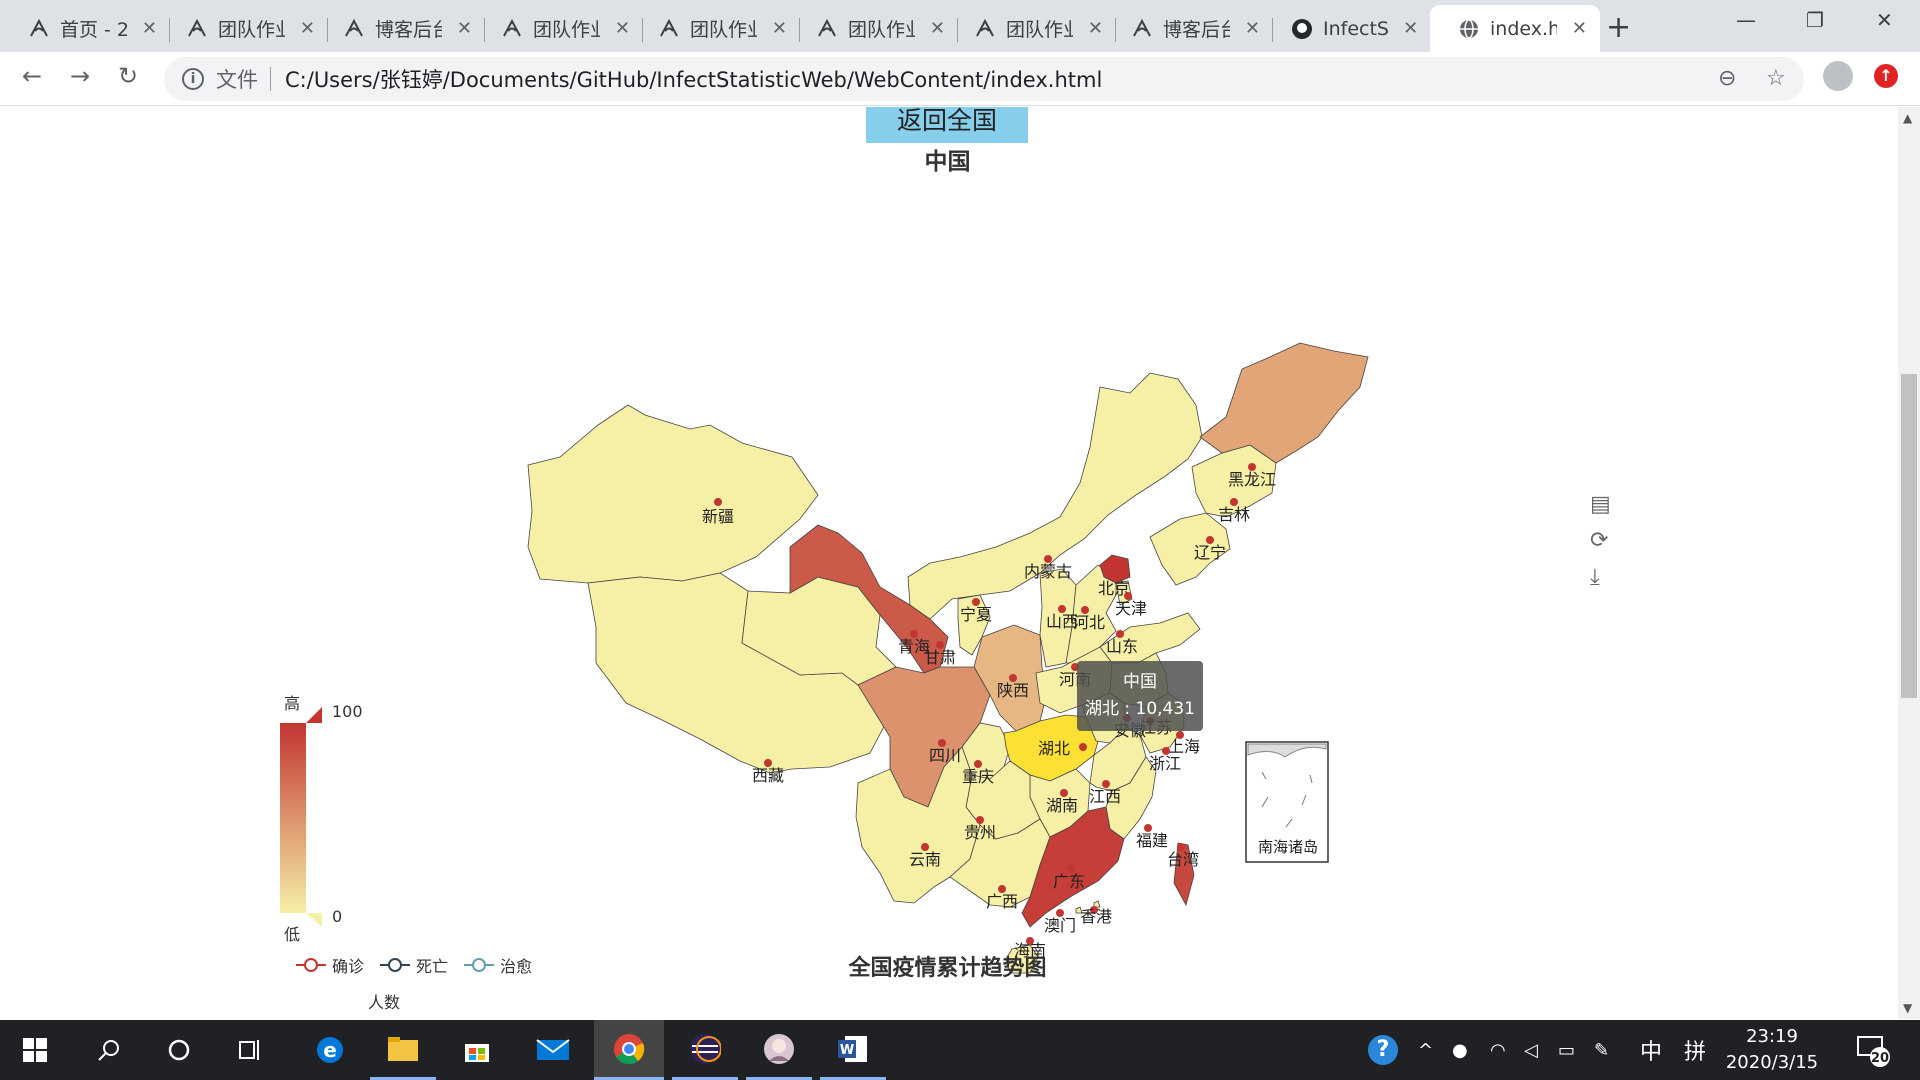  I want to click on visual-map-bar, so click(293, 818).